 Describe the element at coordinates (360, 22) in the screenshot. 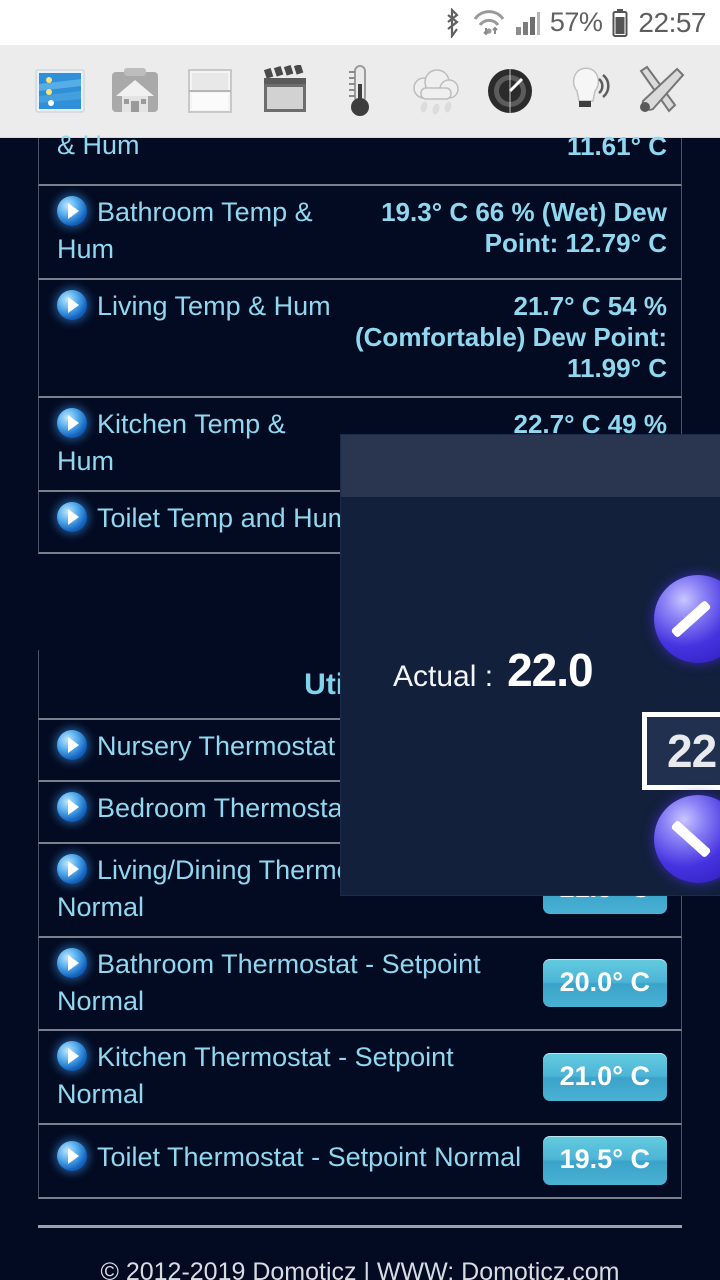

I see `android-status-bar: 57% 22:57` at that location.